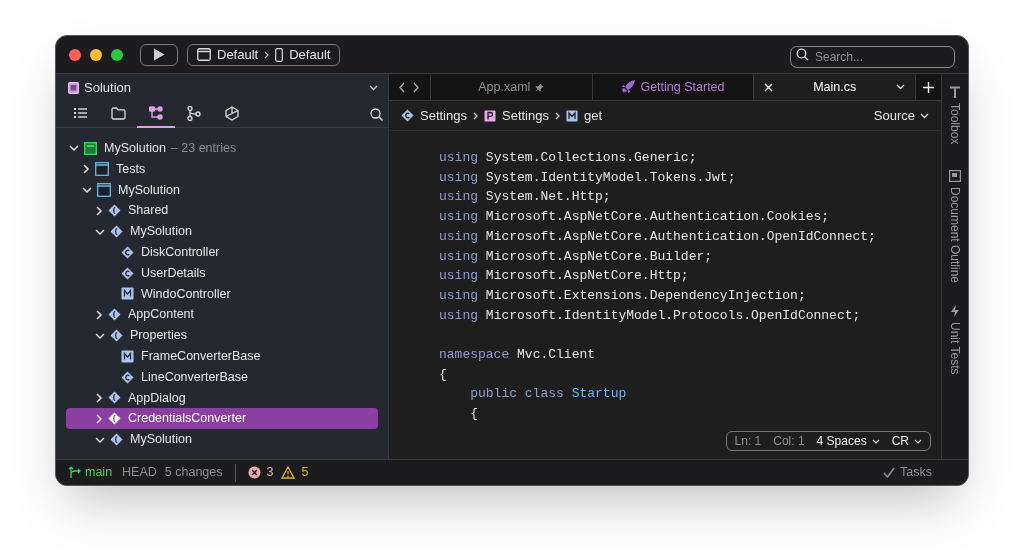  I want to click on breadcrumb-item: get, so click(593, 115).